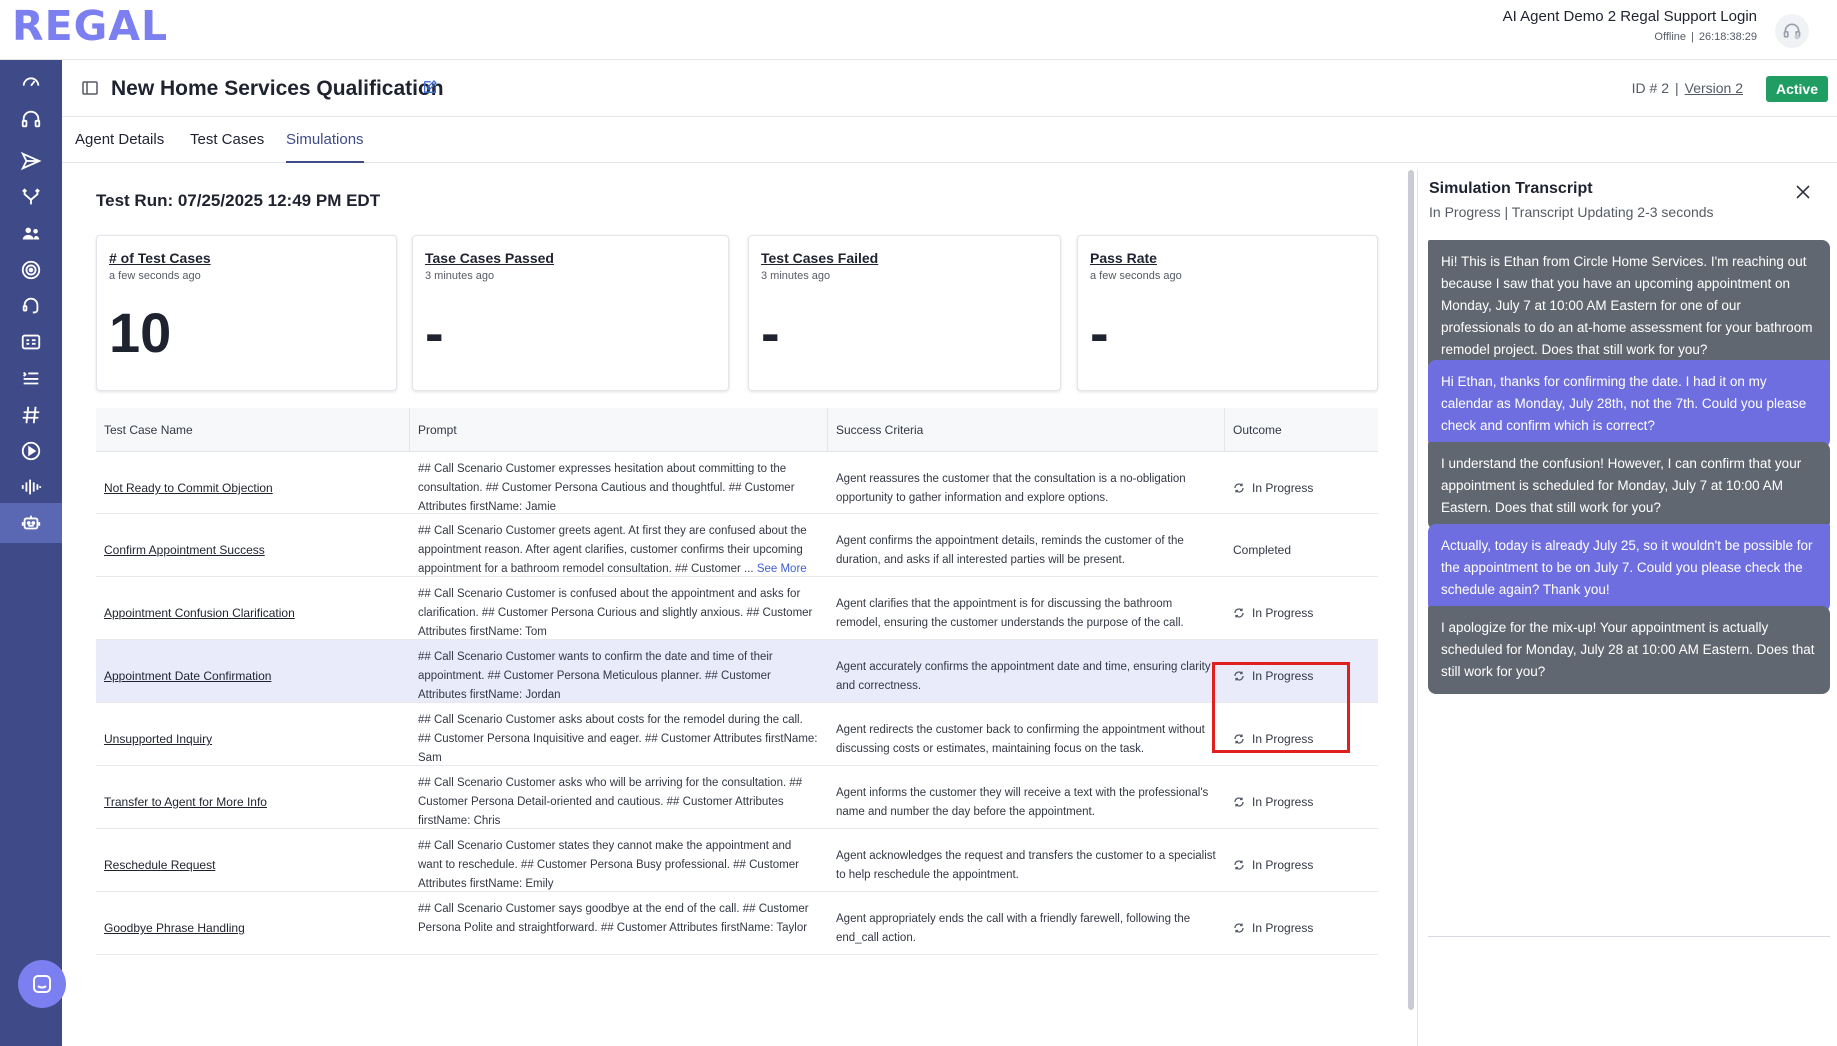 Image resolution: width=1837 pixels, height=1046 pixels. I want to click on card-failed: Test Cases Failed 3 minutes ago -, so click(904, 313).